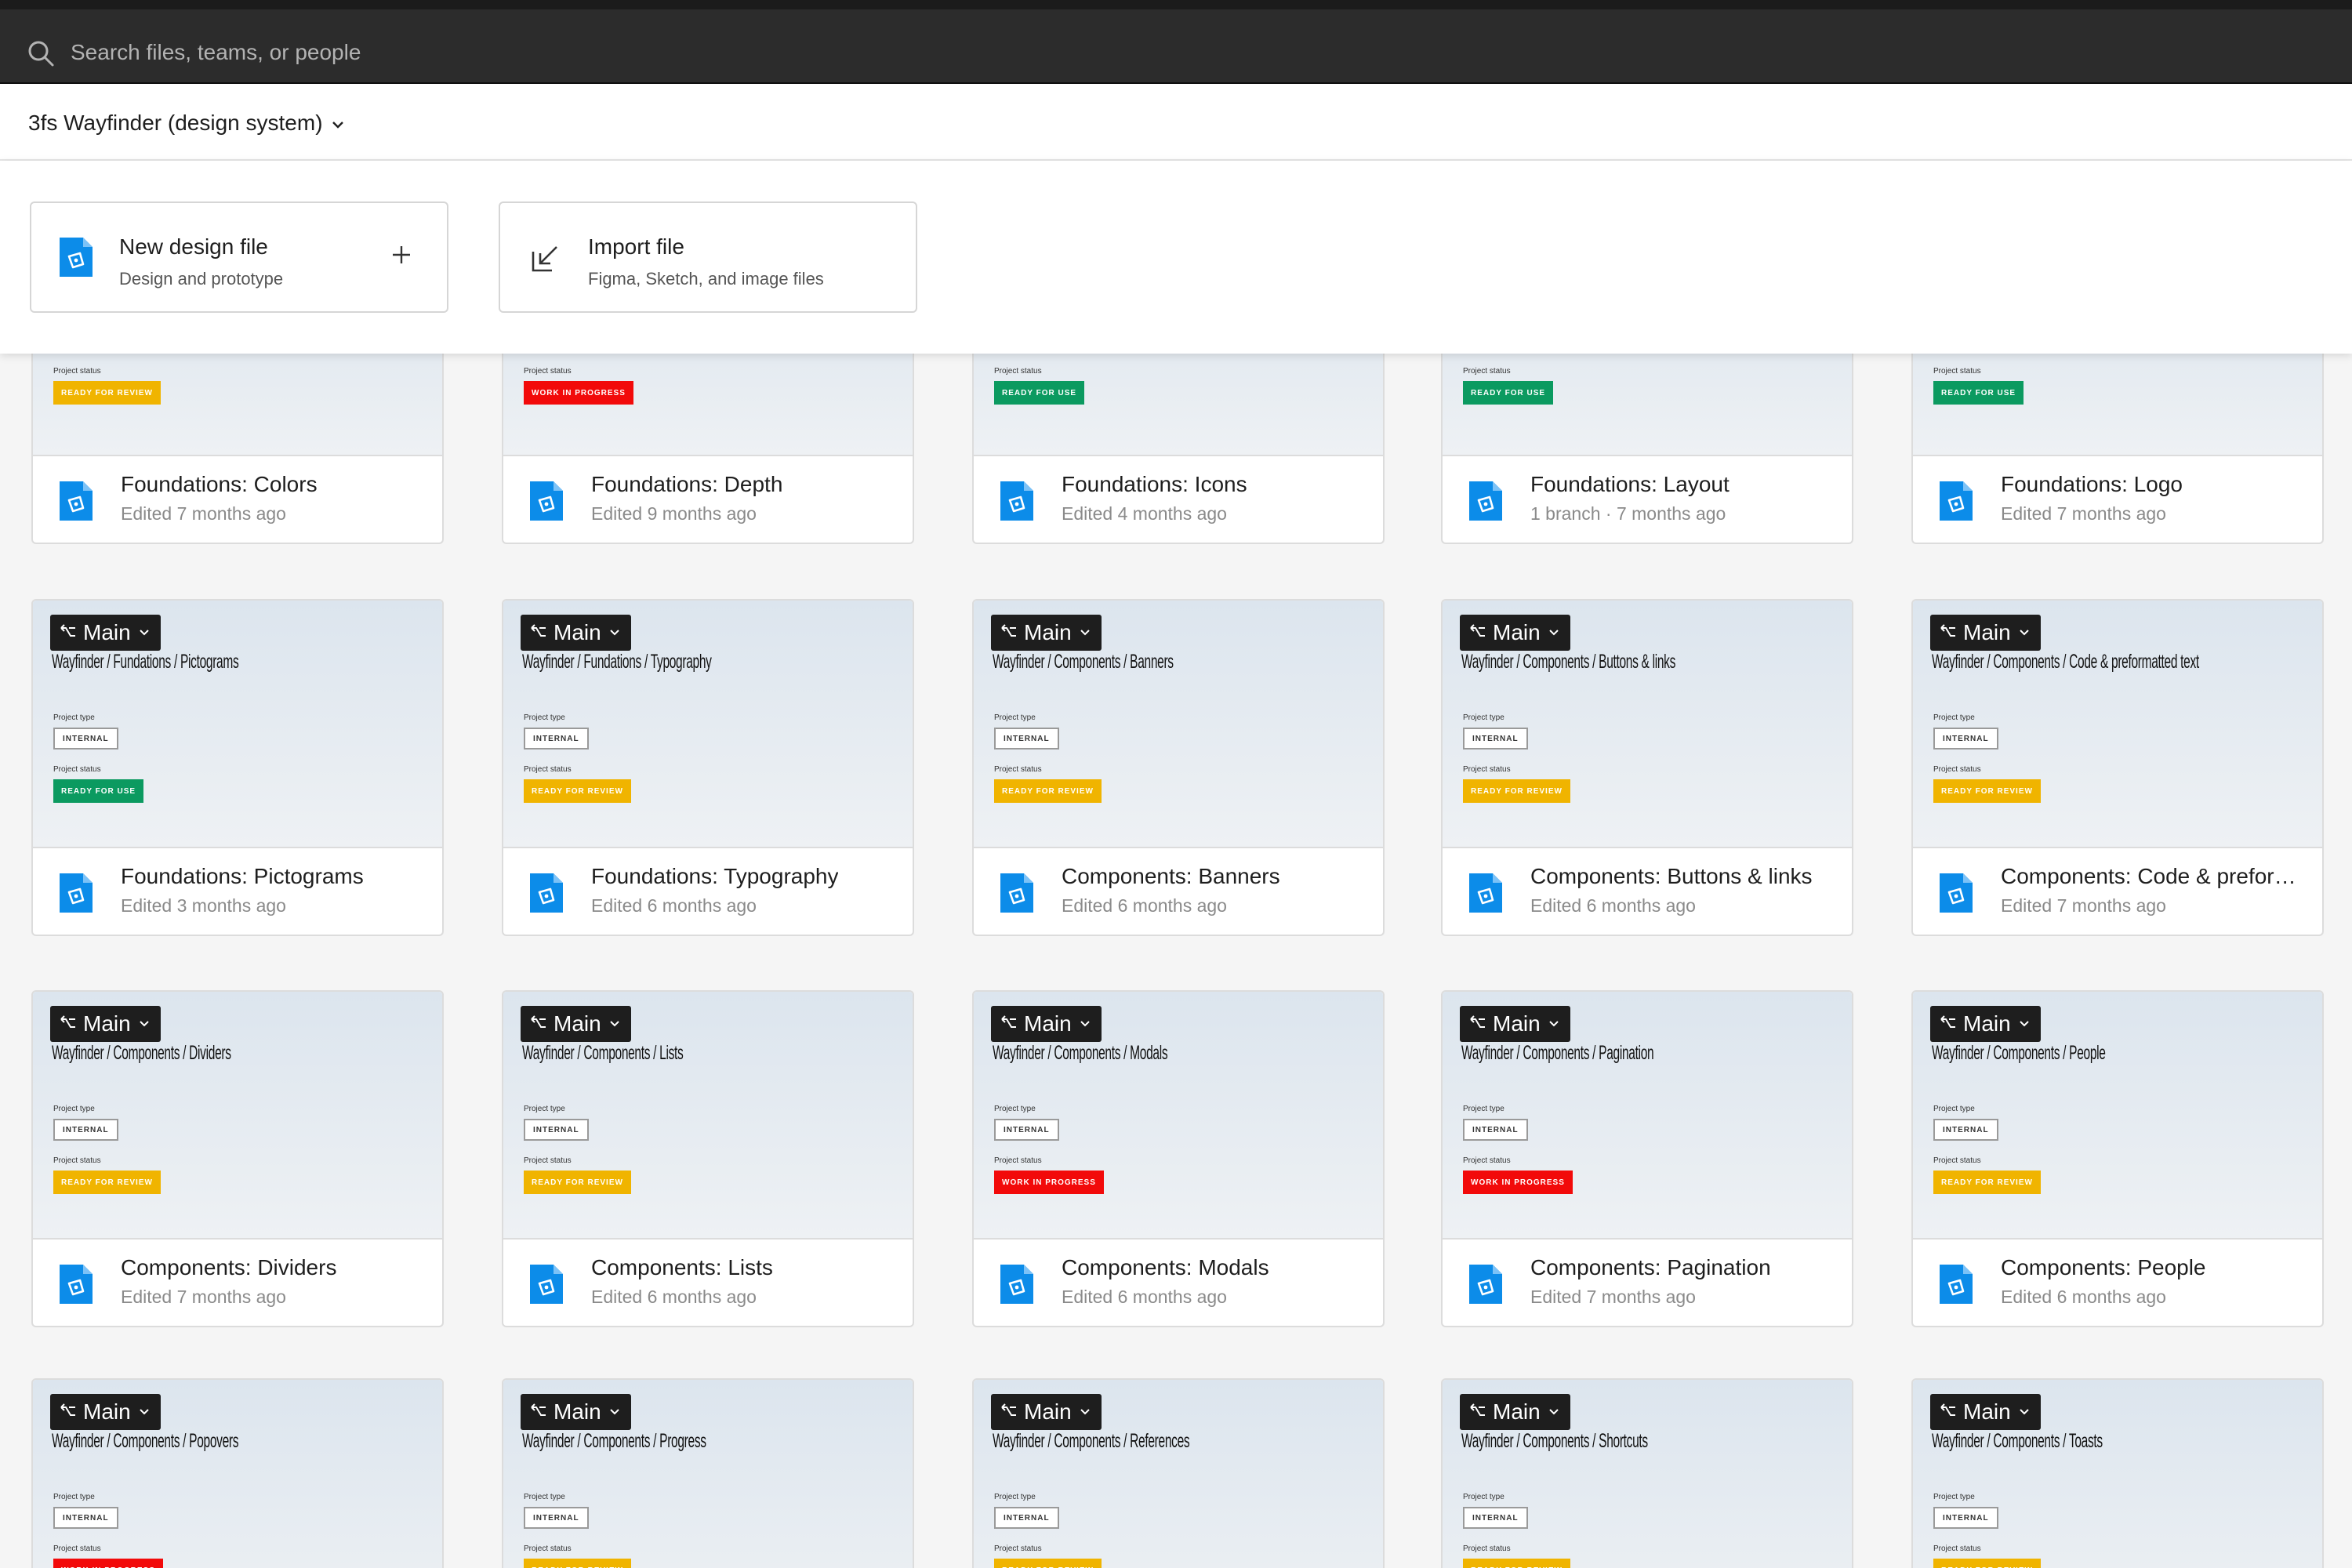 Image resolution: width=2352 pixels, height=1568 pixels. I want to click on file-edited: Edited 9 months ago, so click(674, 513).